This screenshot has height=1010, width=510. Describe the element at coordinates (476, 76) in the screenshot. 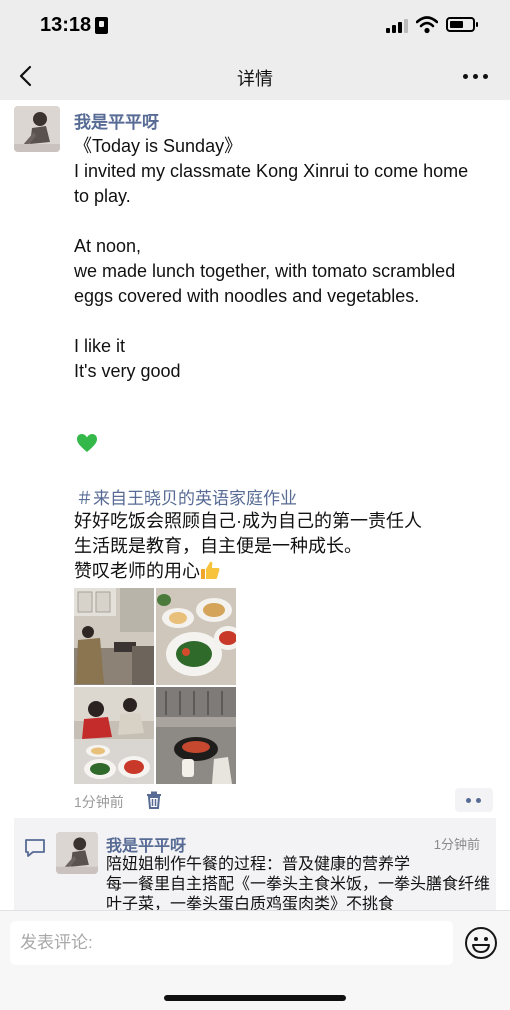

I see `more-options-button` at that location.